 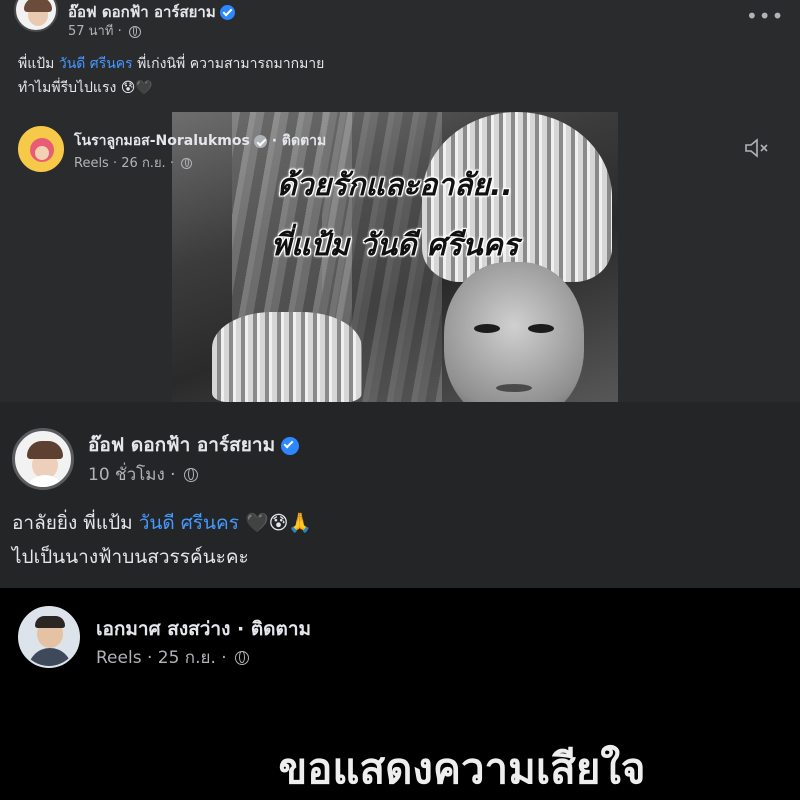 What do you see at coordinates (514, 388) in the screenshot?
I see `mouth-shape` at bounding box center [514, 388].